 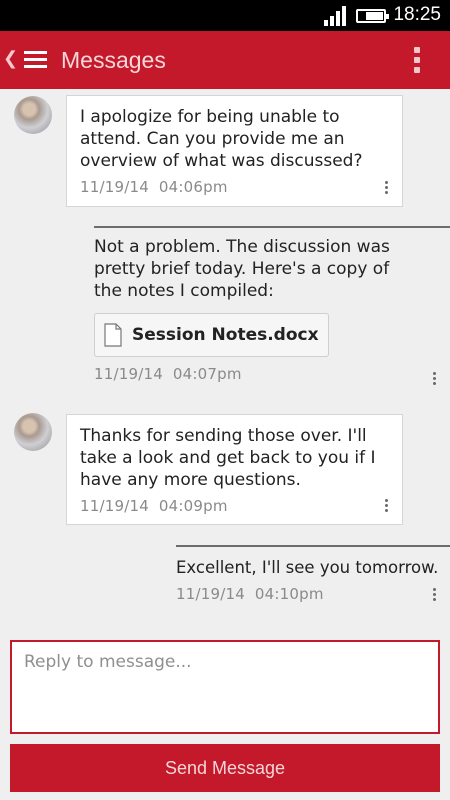 I want to click on message-time: 04:09pm, so click(x=193, y=506).